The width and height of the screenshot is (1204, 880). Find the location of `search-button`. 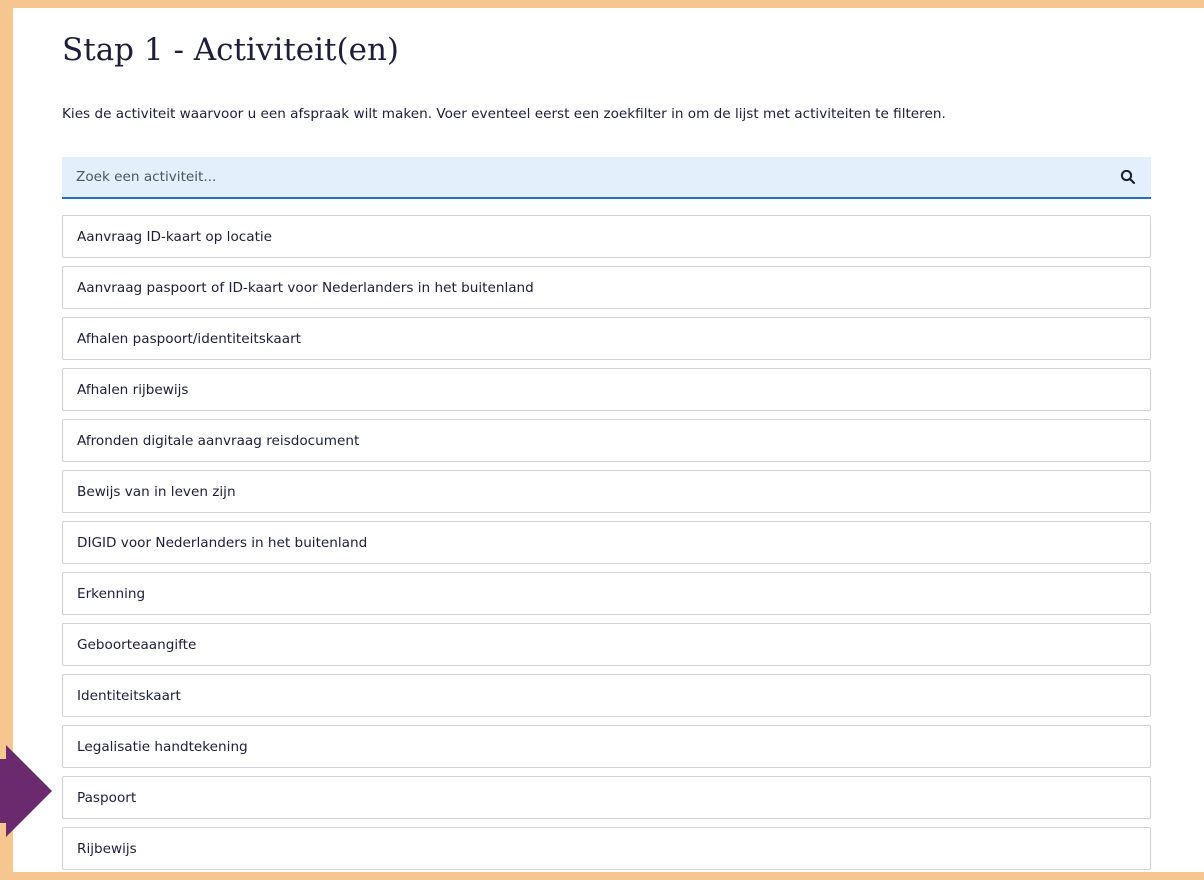

search-button is located at coordinates (1128, 177).